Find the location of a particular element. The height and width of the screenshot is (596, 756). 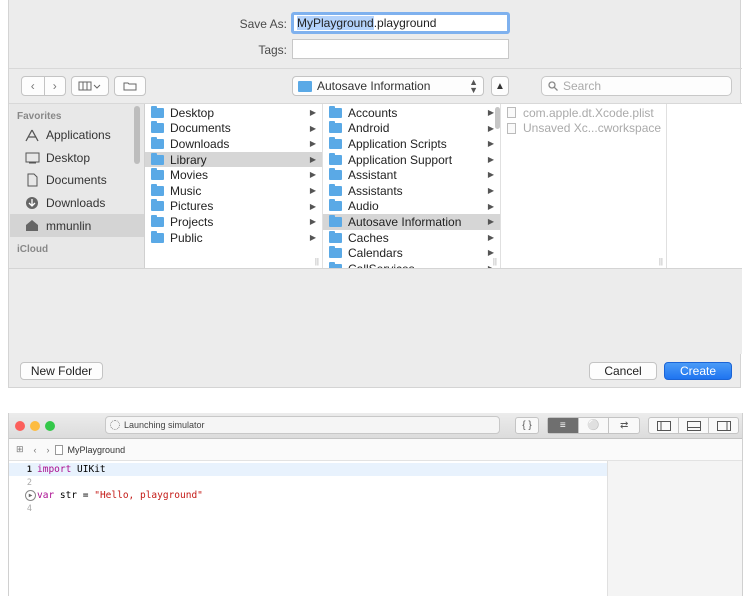

back-button: ‹ is located at coordinates (33, 86).